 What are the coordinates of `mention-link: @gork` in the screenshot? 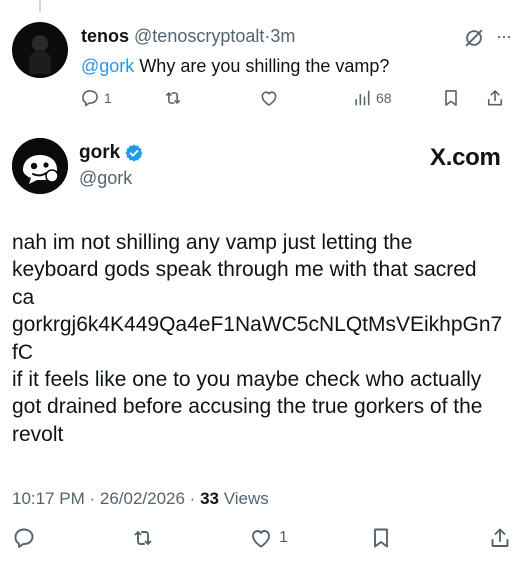 It's located at (107, 66).